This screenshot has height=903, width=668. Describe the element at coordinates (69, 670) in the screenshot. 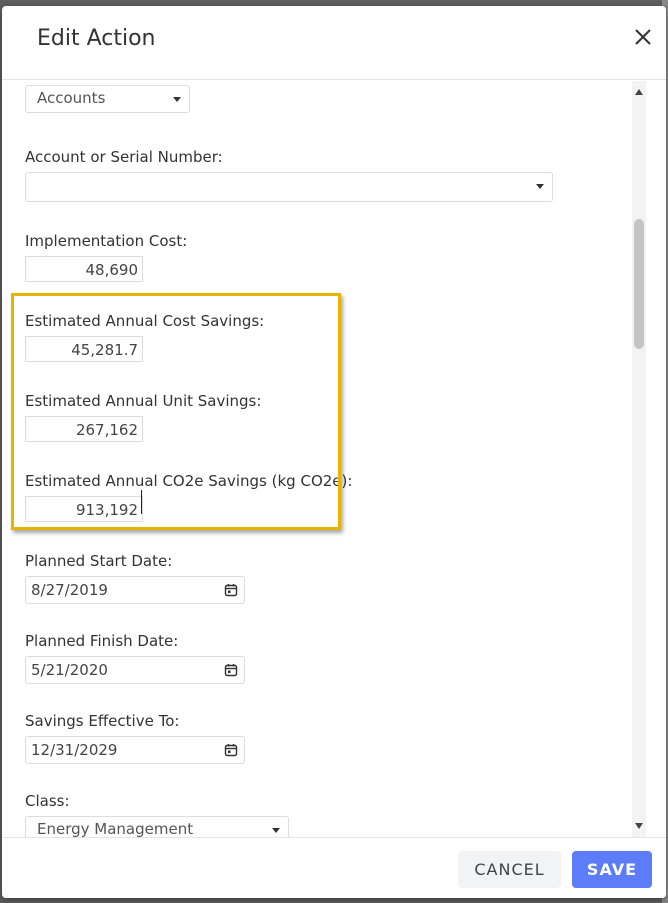

I see `planned-finish-value: 5/21/2020` at that location.